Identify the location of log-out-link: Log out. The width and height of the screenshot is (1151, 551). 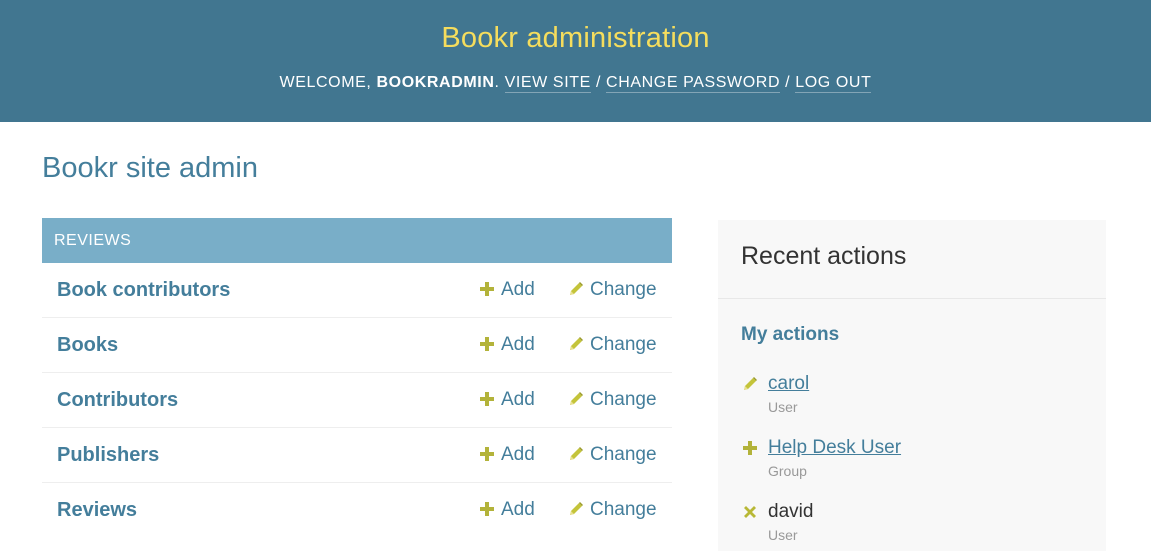
(833, 83).